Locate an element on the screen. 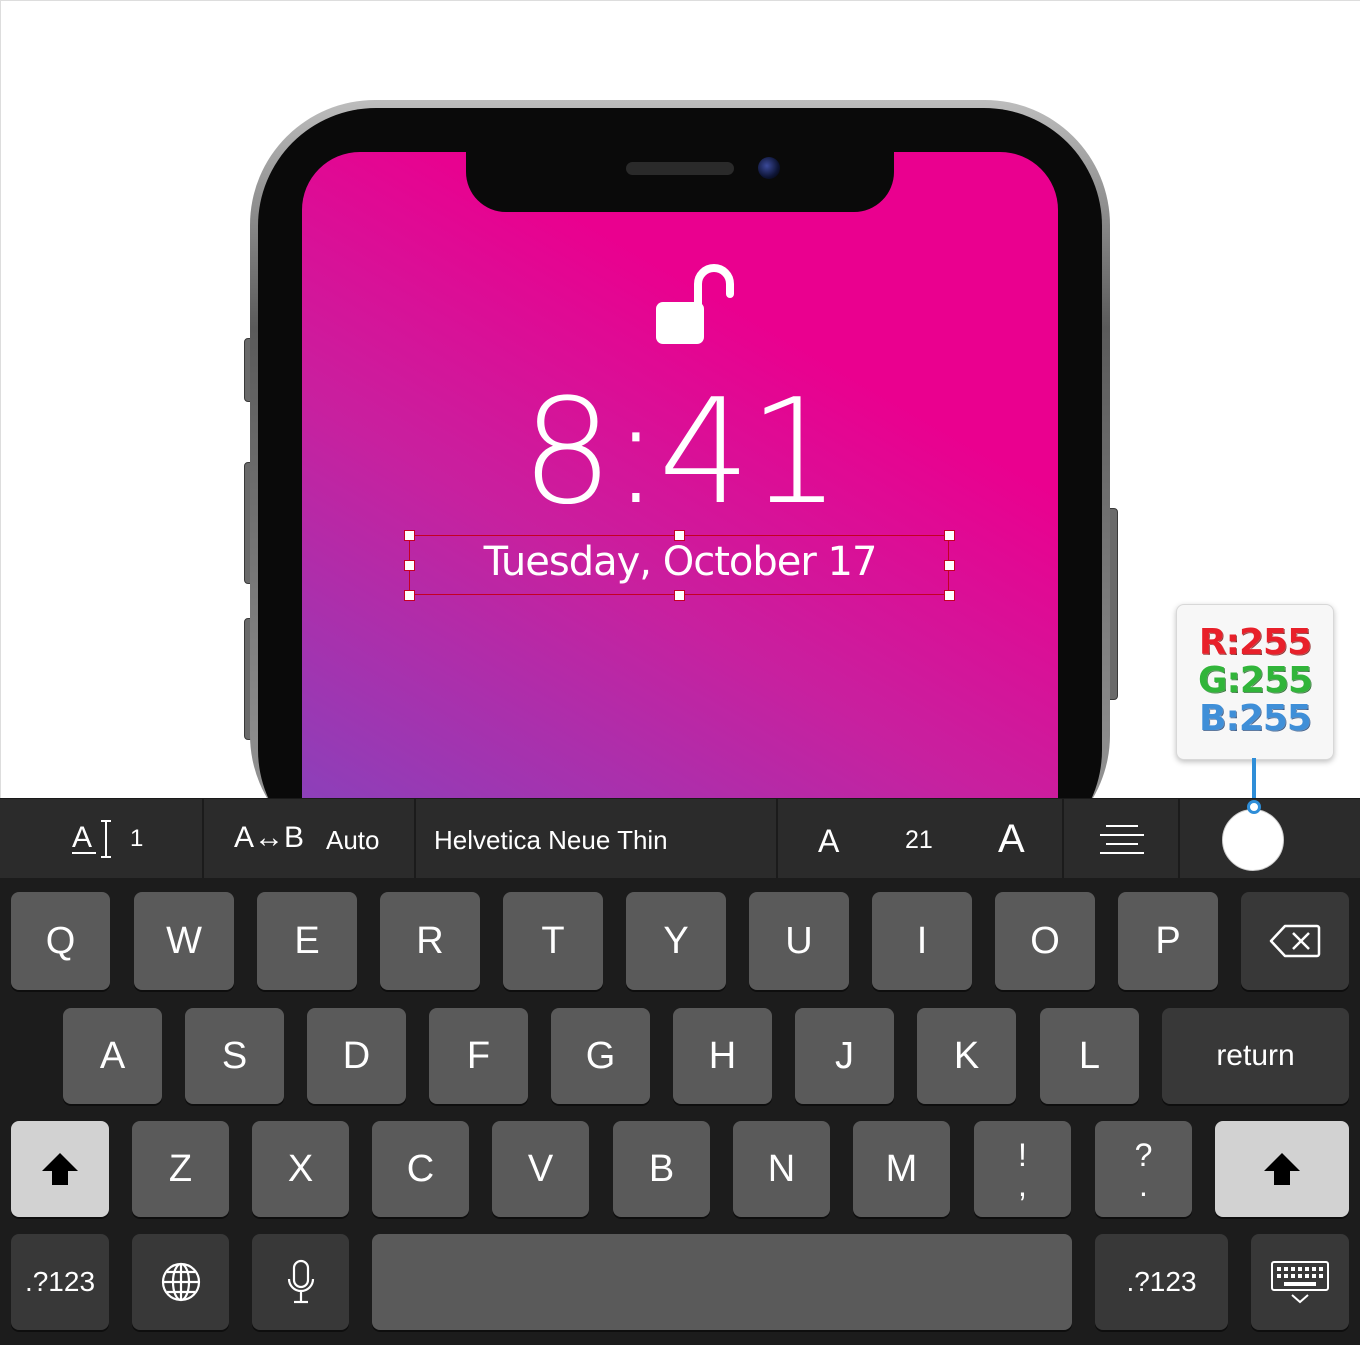  keyboard-dismiss-icon is located at coordinates (1300, 1282).